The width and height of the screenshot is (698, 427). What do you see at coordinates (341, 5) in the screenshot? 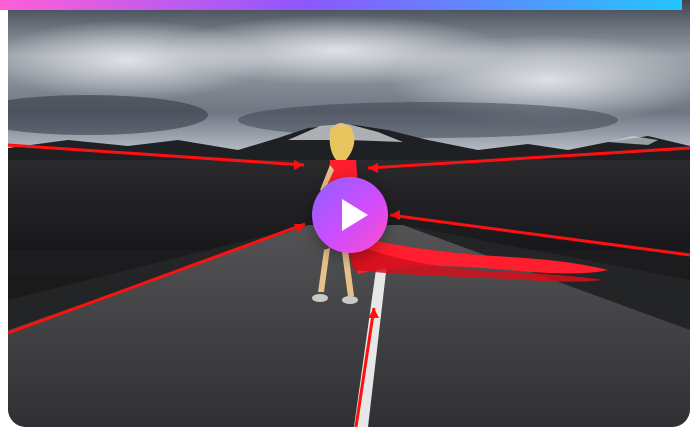
I see `top-gradient-bar` at bounding box center [341, 5].